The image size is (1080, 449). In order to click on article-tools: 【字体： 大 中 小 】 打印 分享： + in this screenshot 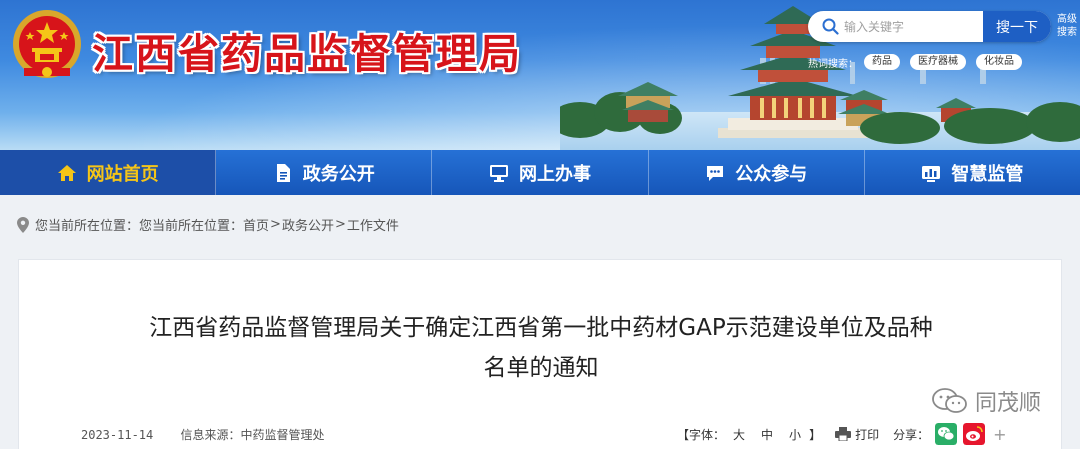, I will do `click(842, 434)`.